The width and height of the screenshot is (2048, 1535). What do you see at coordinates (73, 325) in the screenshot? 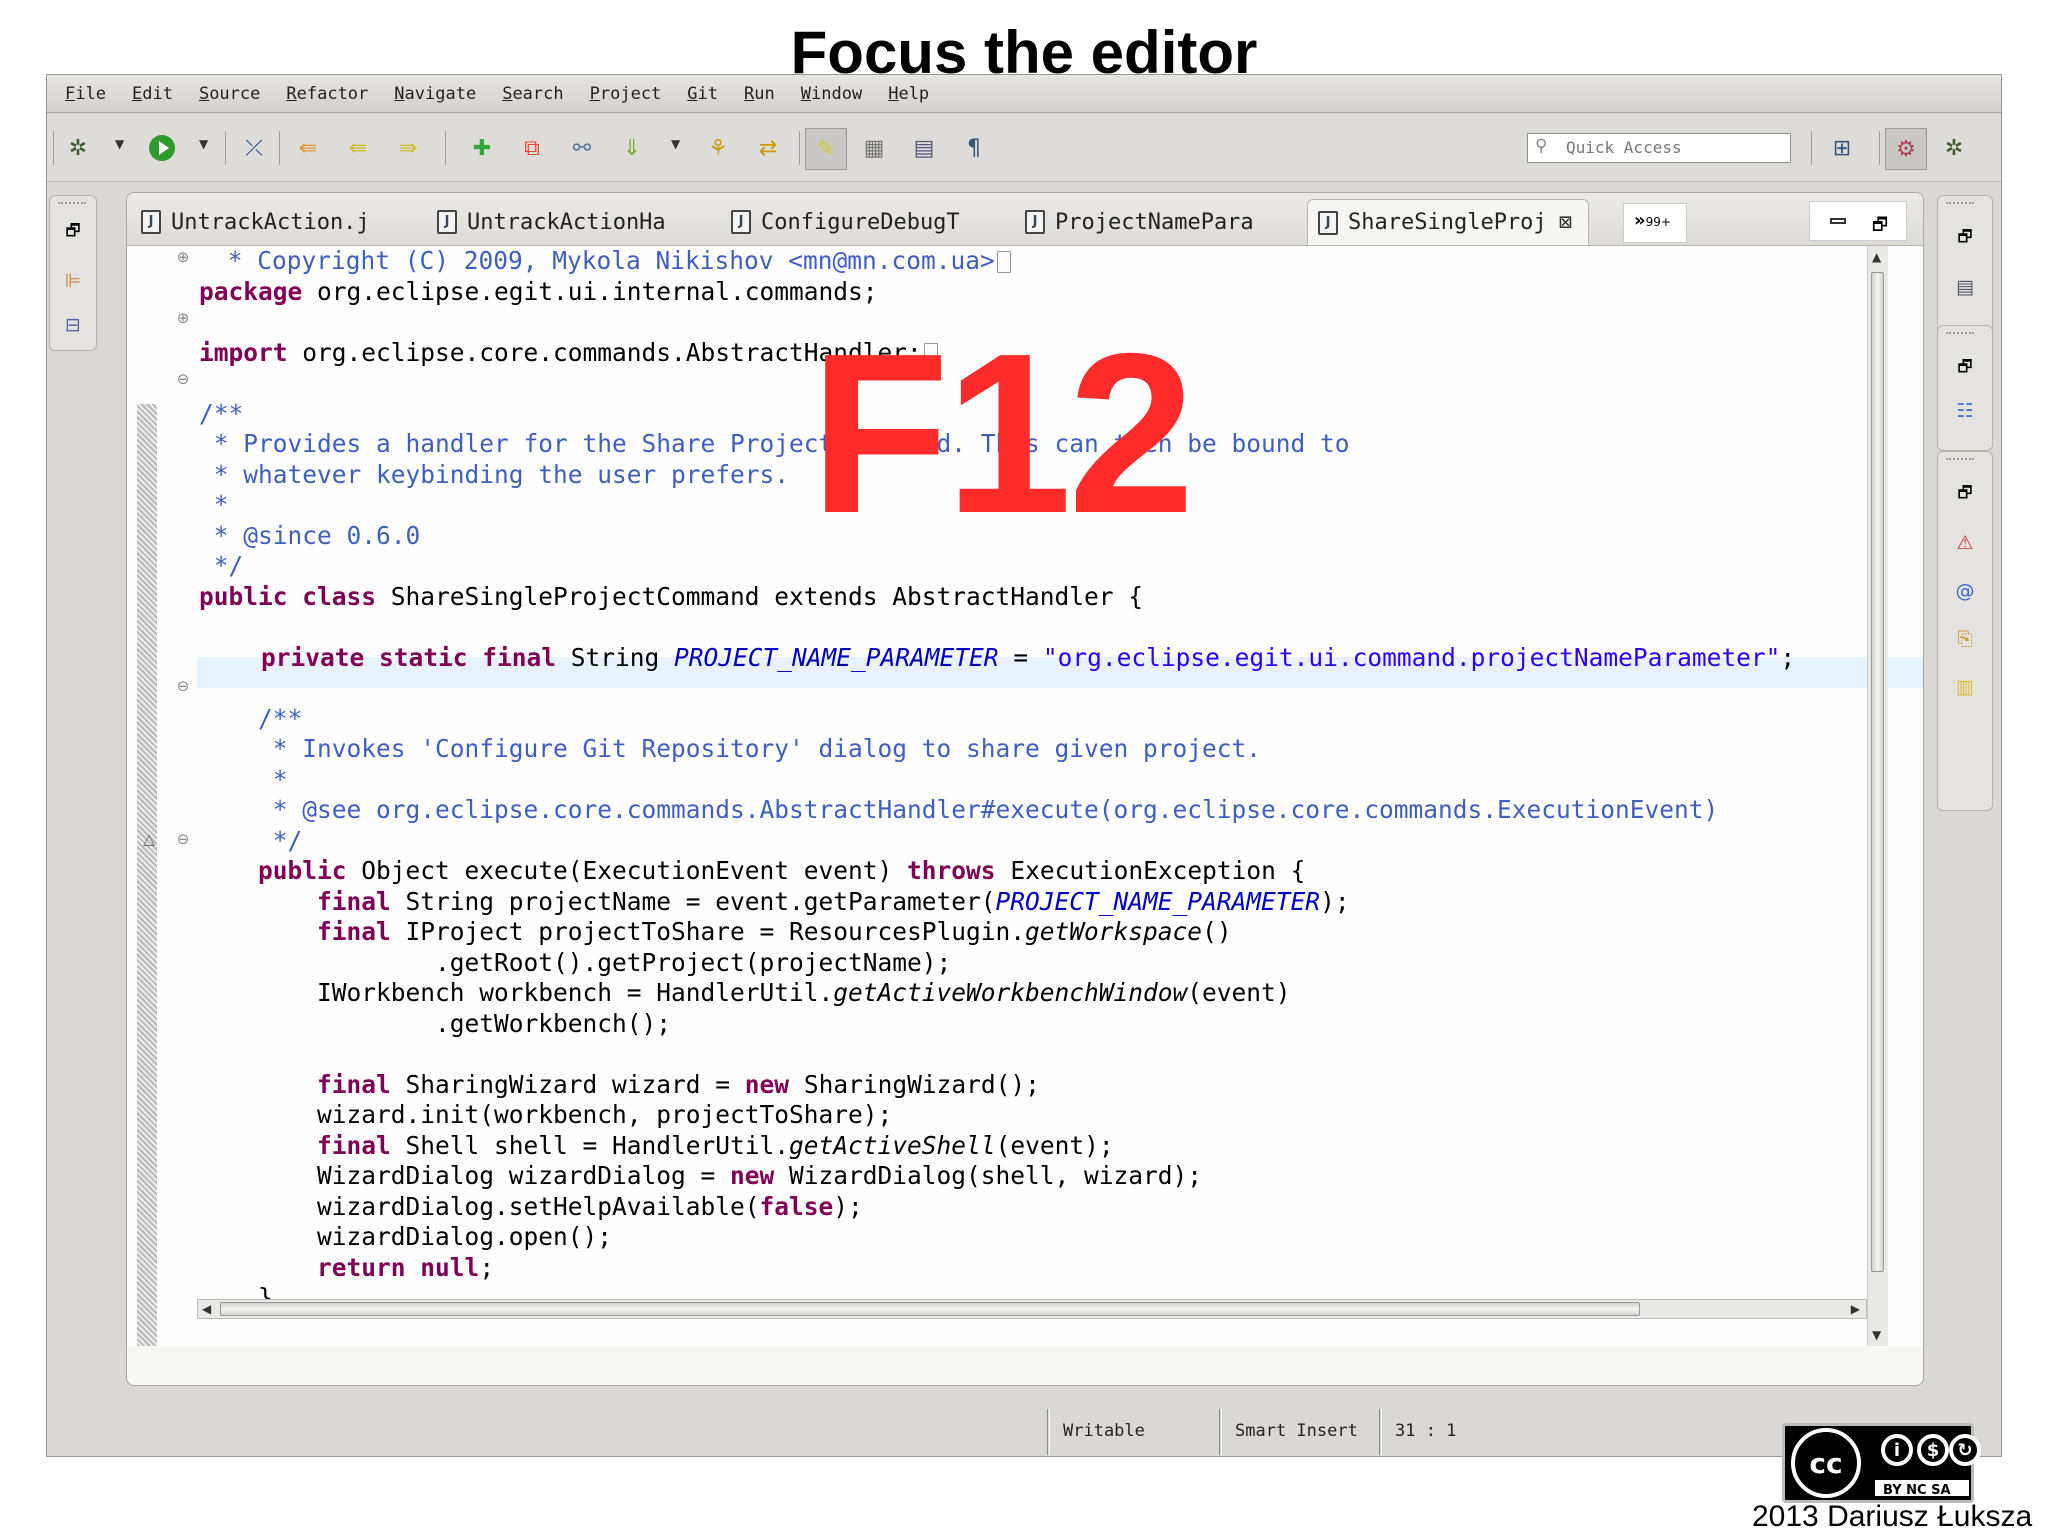
I see `type-hierarchy-icon: ⊟` at bounding box center [73, 325].